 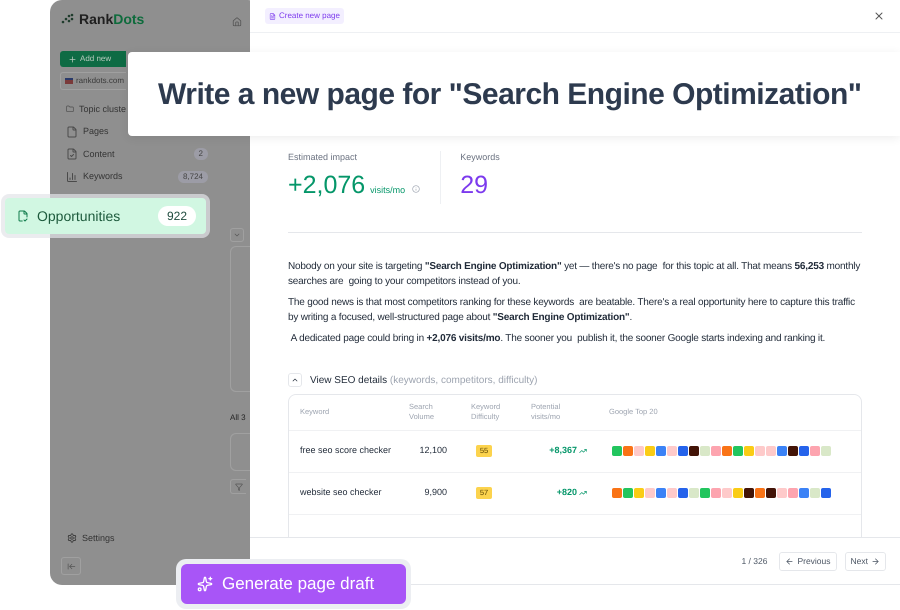 What do you see at coordinates (345, 451) in the screenshot?
I see `keyword-cell-text: free seo score checker` at bounding box center [345, 451].